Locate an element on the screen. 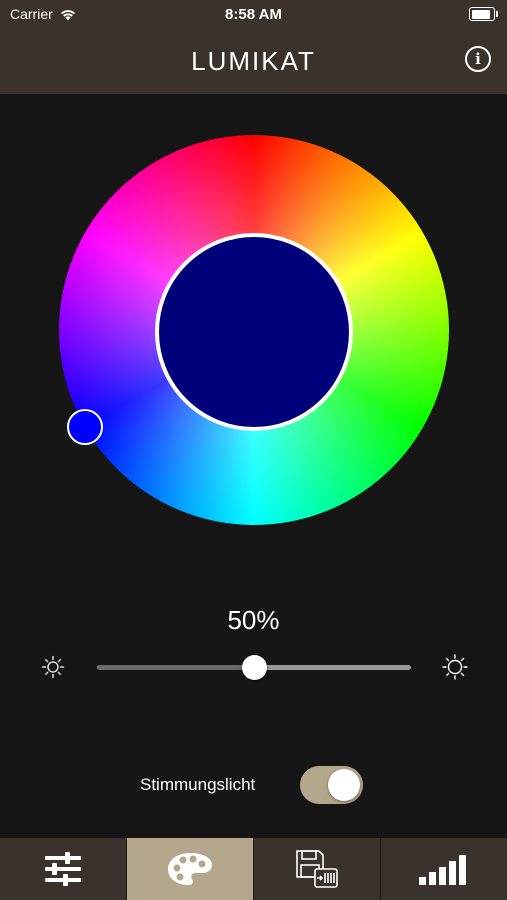 This screenshot has width=507, height=900. battery-icon is located at coordinates (483, 14).